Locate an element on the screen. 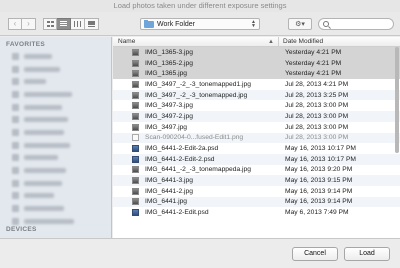 The width and height of the screenshot is (400, 268). column-view-icon is located at coordinates (77, 24).